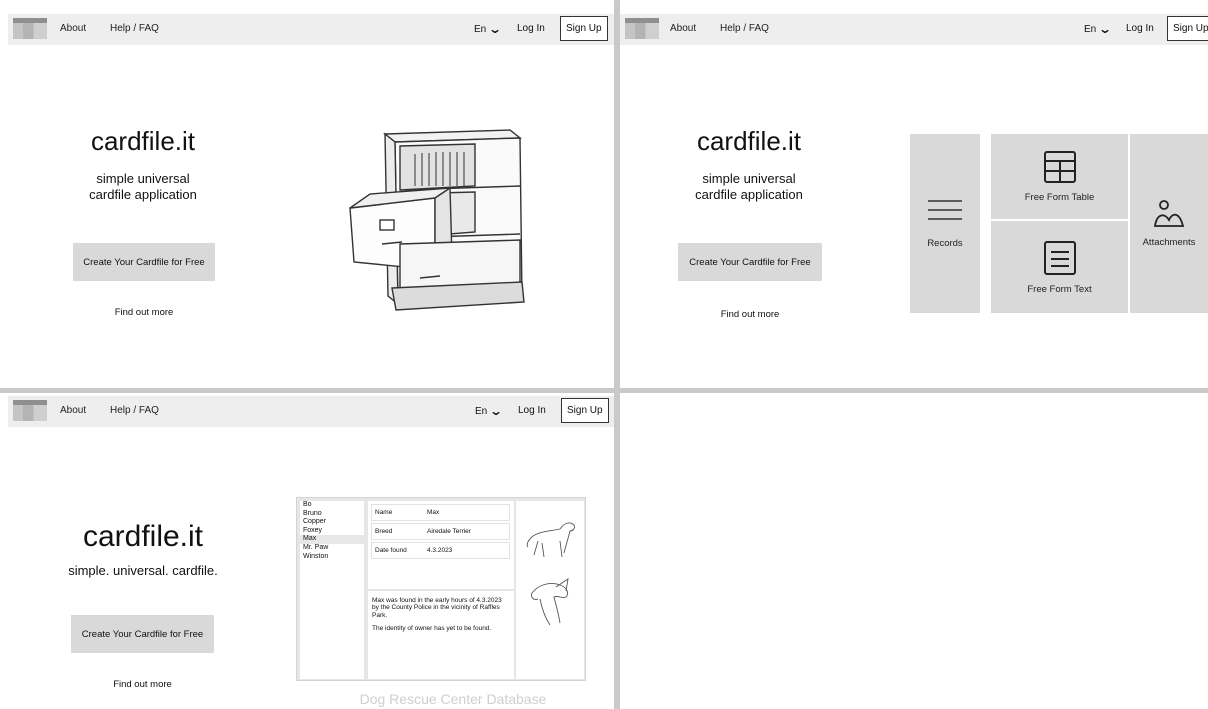 The image size is (1208, 709). Describe the element at coordinates (945, 243) in the screenshot. I see `feature-records-label: Records` at that location.